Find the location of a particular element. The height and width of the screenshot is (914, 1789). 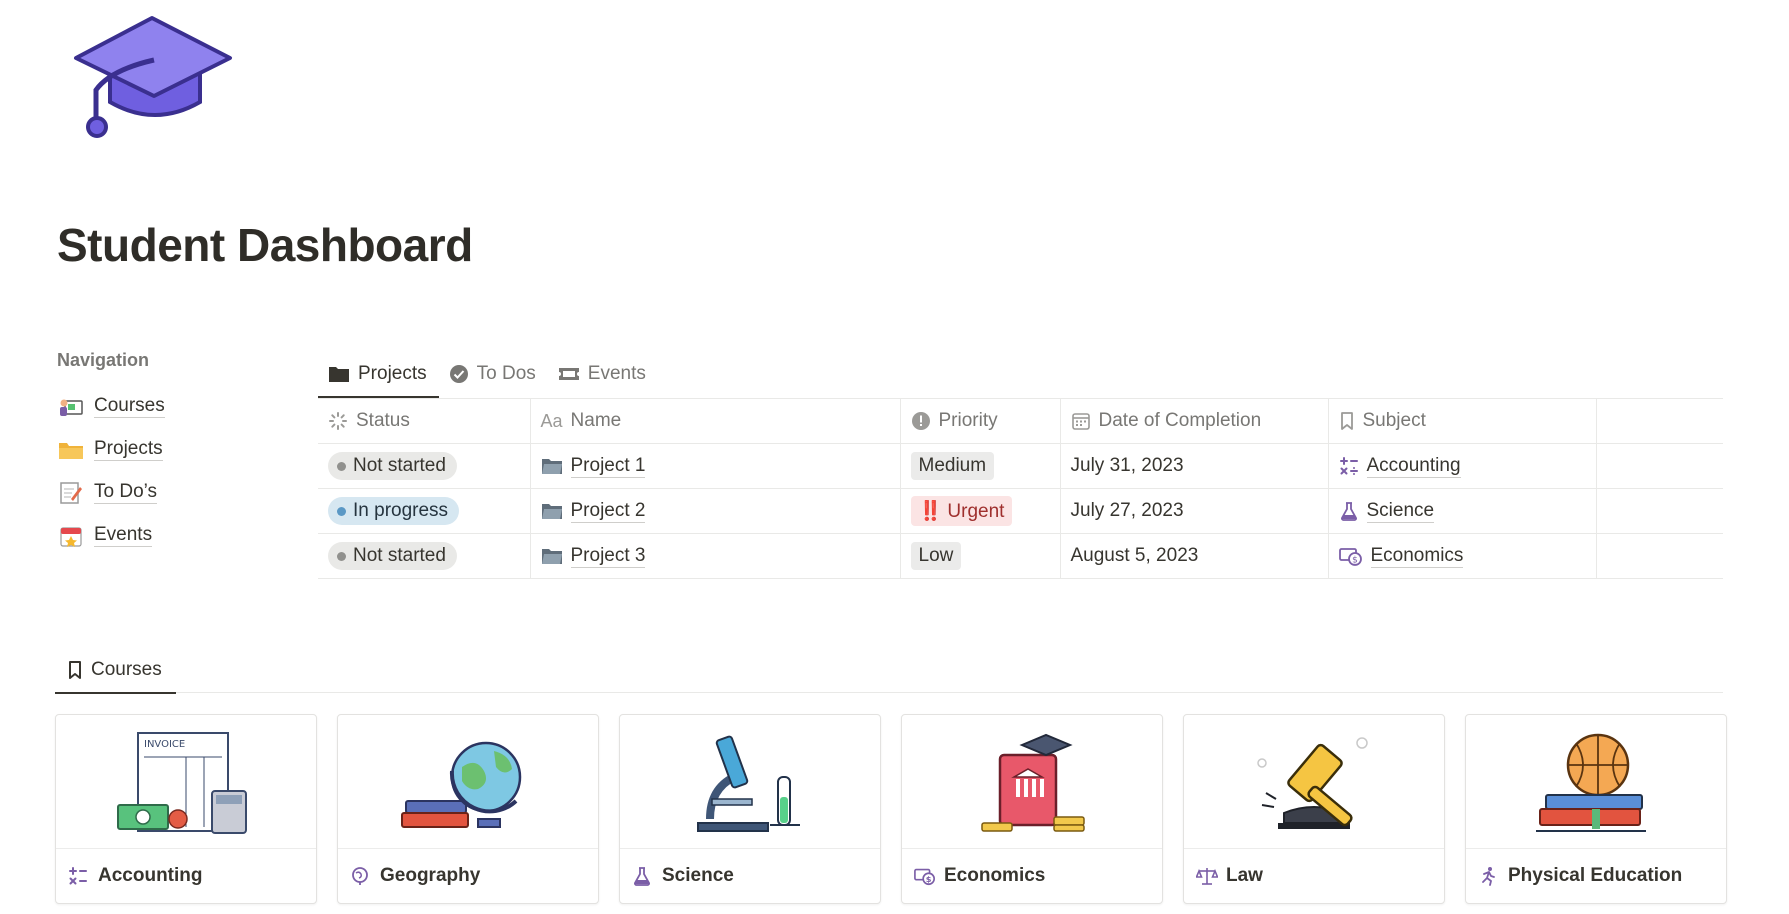

status-badge: In progress is located at coordinates (394, 511).